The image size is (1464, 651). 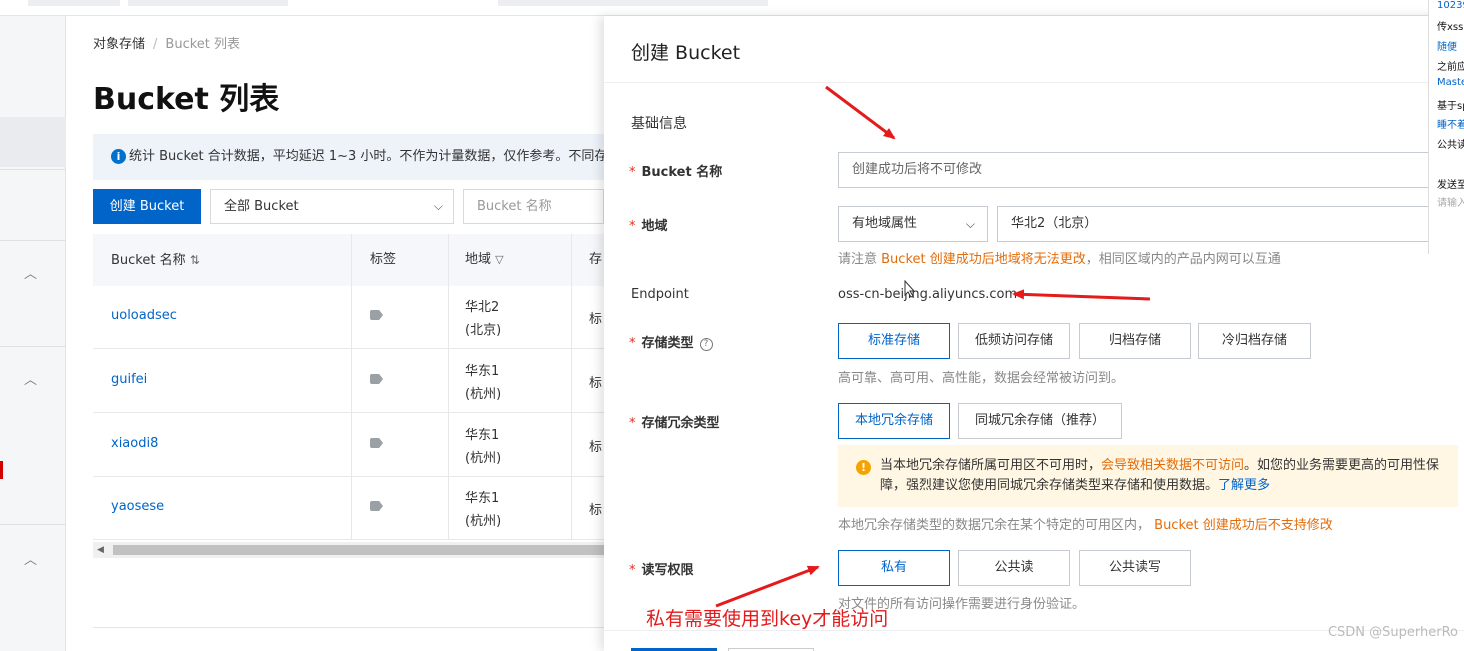 What do you see at coordinates (478, 259) in the screenshot?
I see `column-header-region-label: 地域` at bounding box center [478, 259].